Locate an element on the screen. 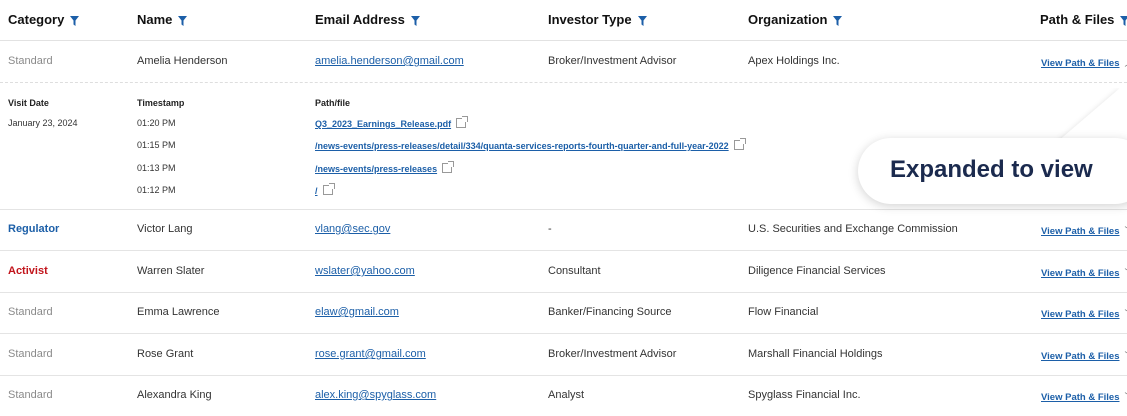 The height and width of the screenshot is (416, 1127). name-cell: Alexandra King is located at coordinates (174, 395).